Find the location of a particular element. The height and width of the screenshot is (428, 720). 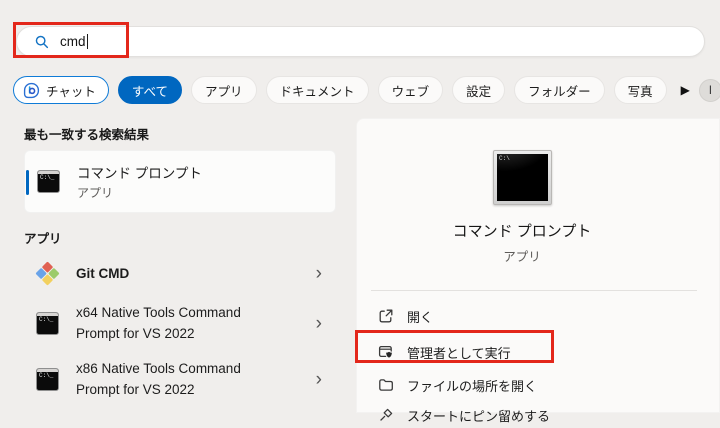

text-caret is located at coordinates (87, 41).